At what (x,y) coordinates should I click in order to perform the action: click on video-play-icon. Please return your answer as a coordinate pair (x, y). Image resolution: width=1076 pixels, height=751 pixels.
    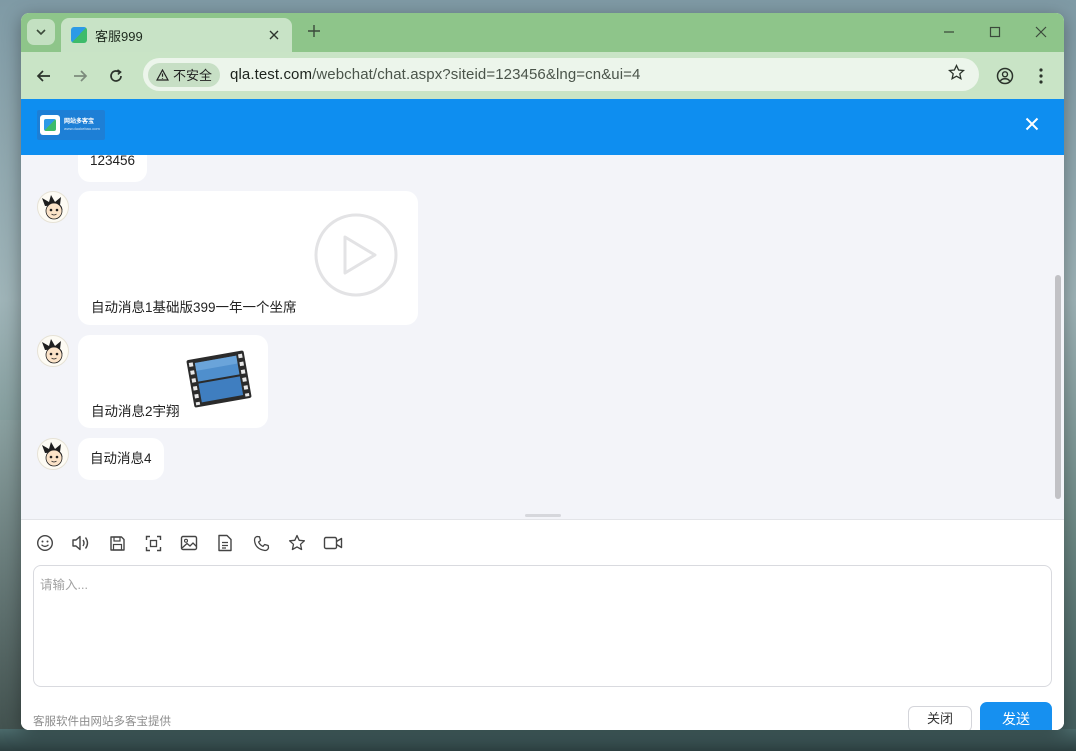
    Looking at the image, I should click on (356, 255).